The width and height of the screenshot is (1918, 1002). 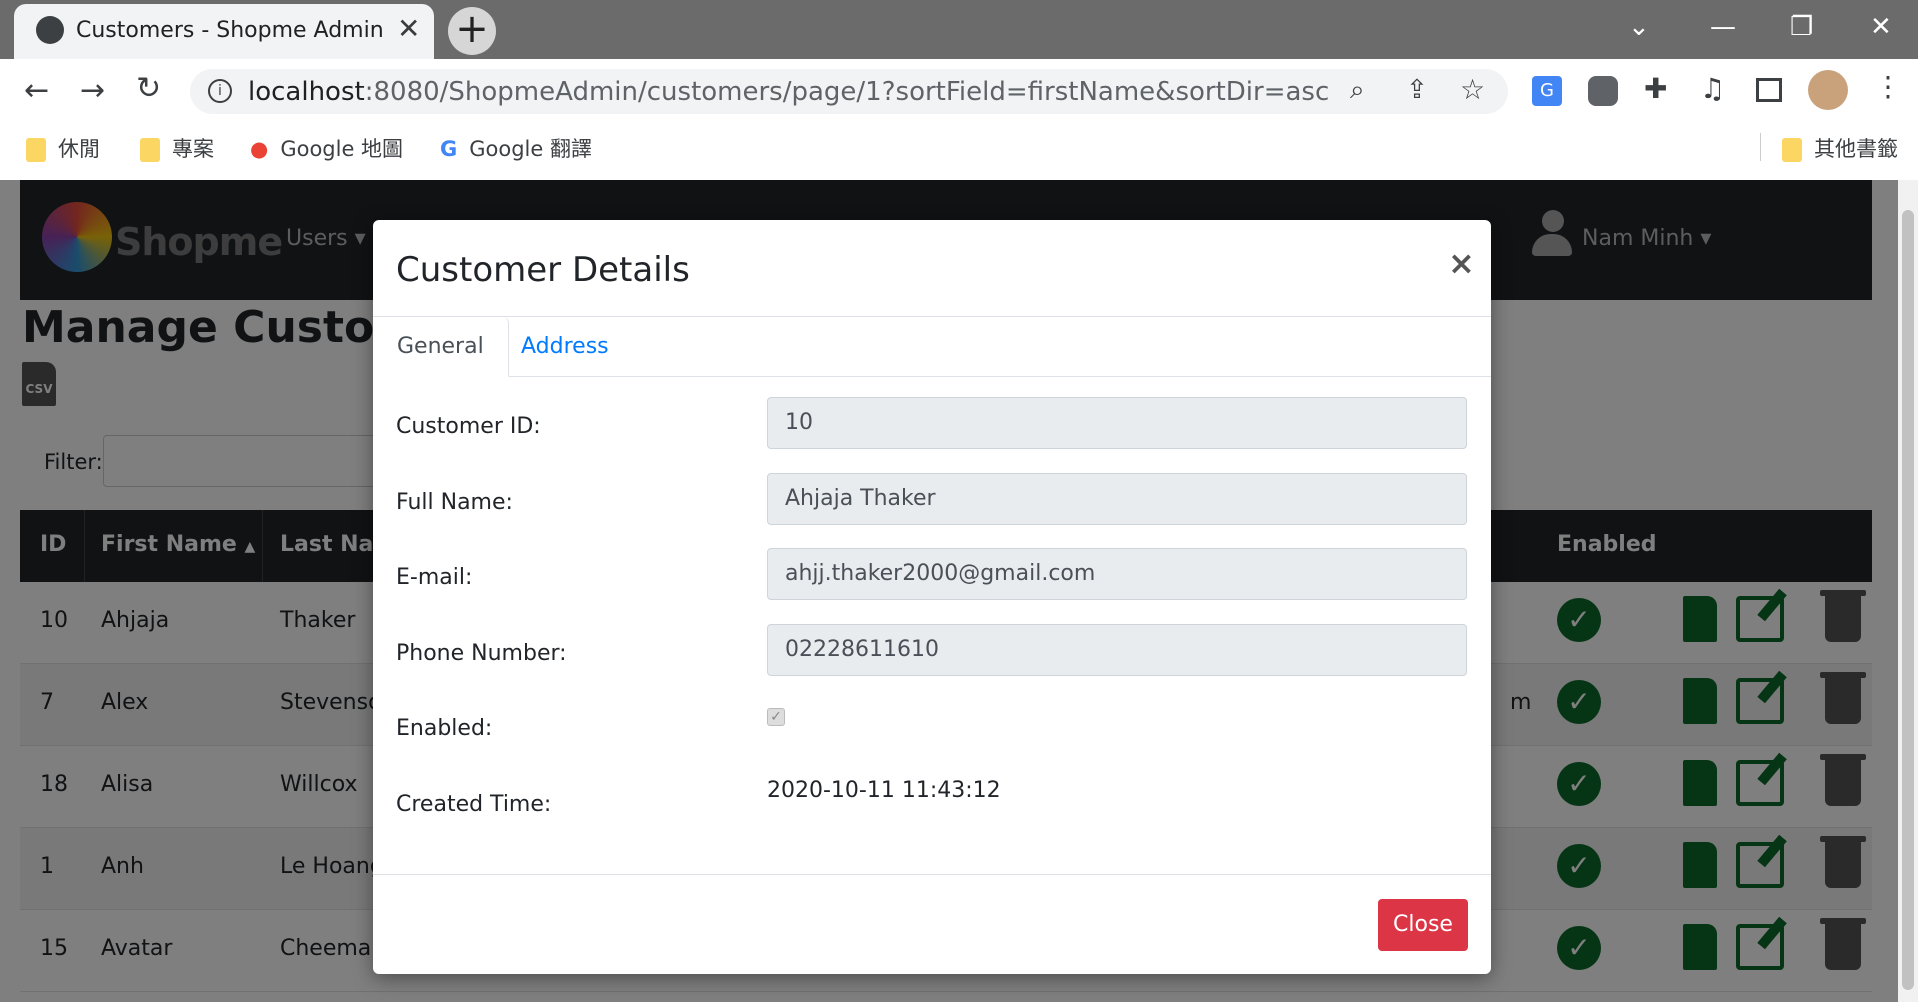 What do you see at coordinates (36, 90) in the screenshot?
I see `back-icon: ←` at bounding box center [36, 90].